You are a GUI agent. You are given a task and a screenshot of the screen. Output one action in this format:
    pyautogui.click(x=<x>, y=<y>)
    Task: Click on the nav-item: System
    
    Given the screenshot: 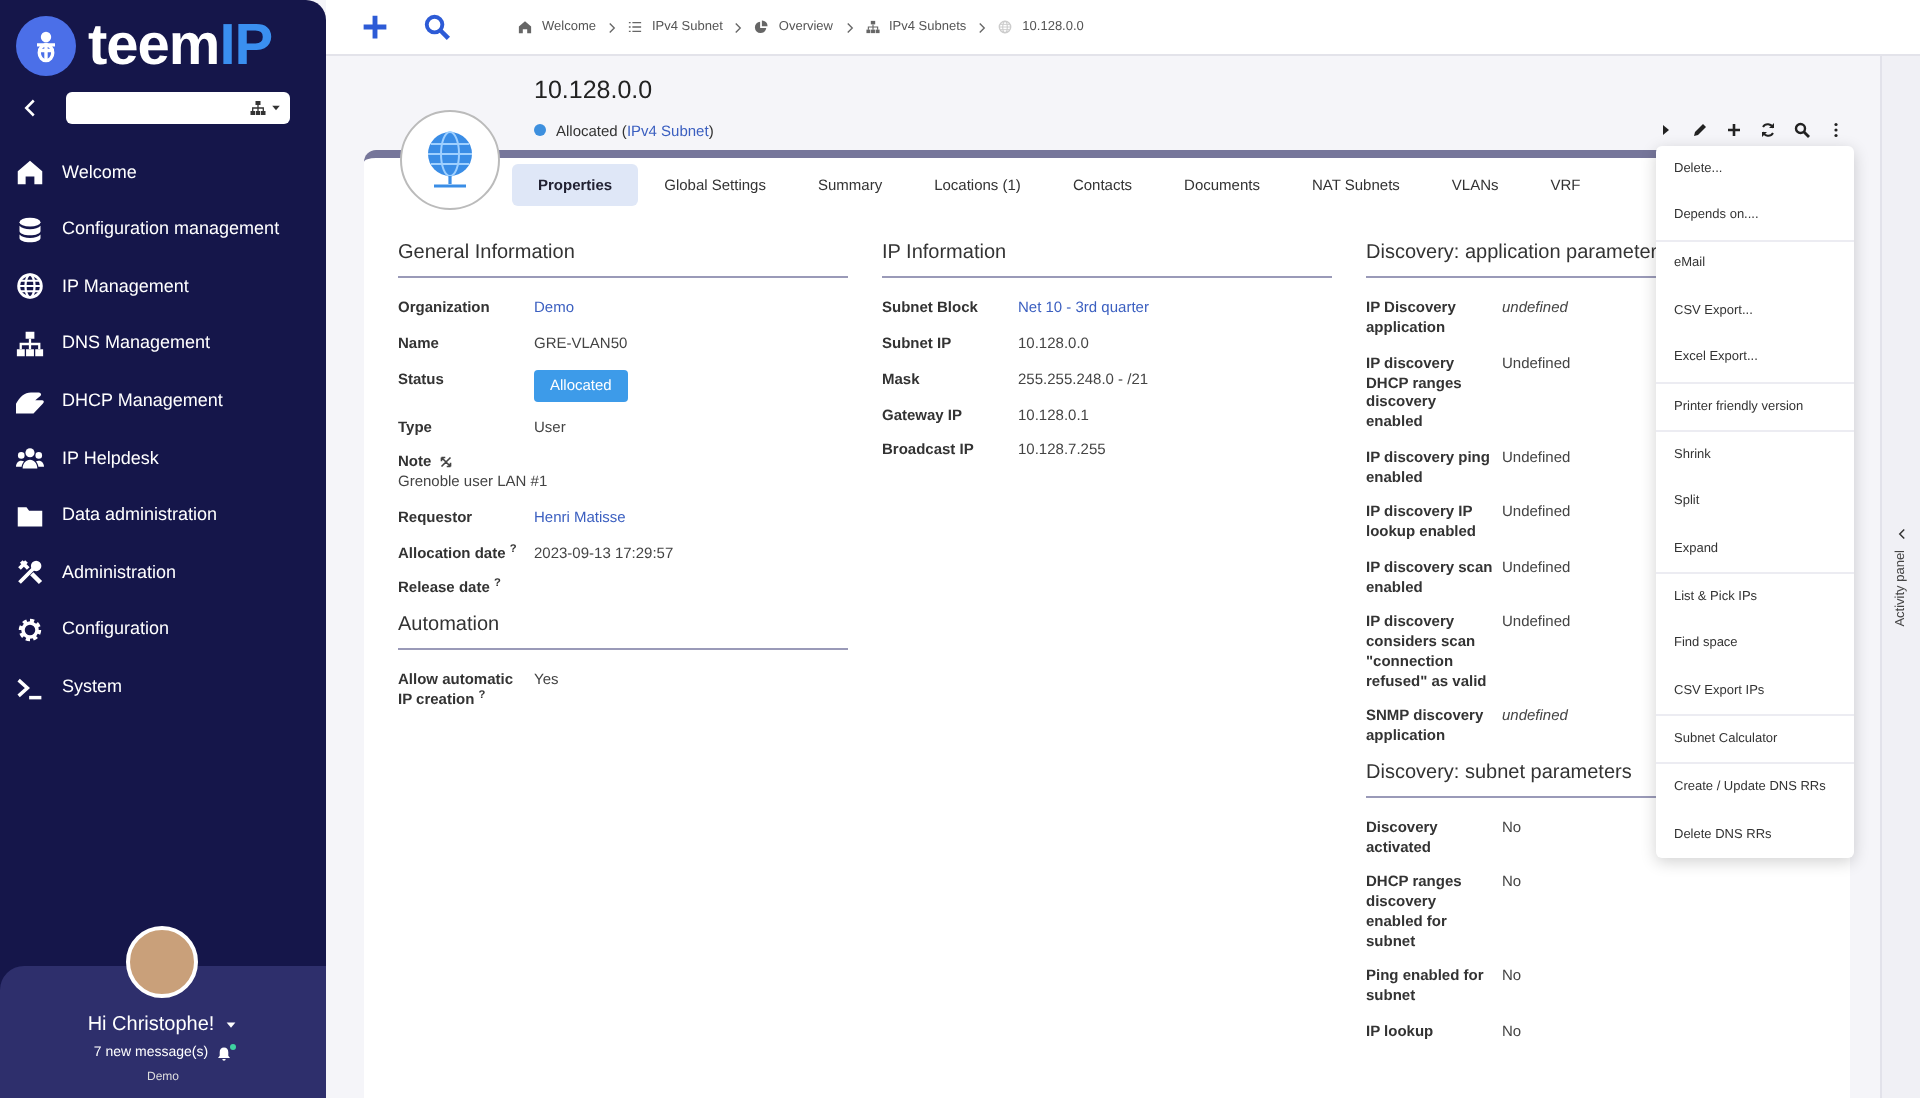 What is the action you would take?
    pyautogui.click(x=163, y=687)
    